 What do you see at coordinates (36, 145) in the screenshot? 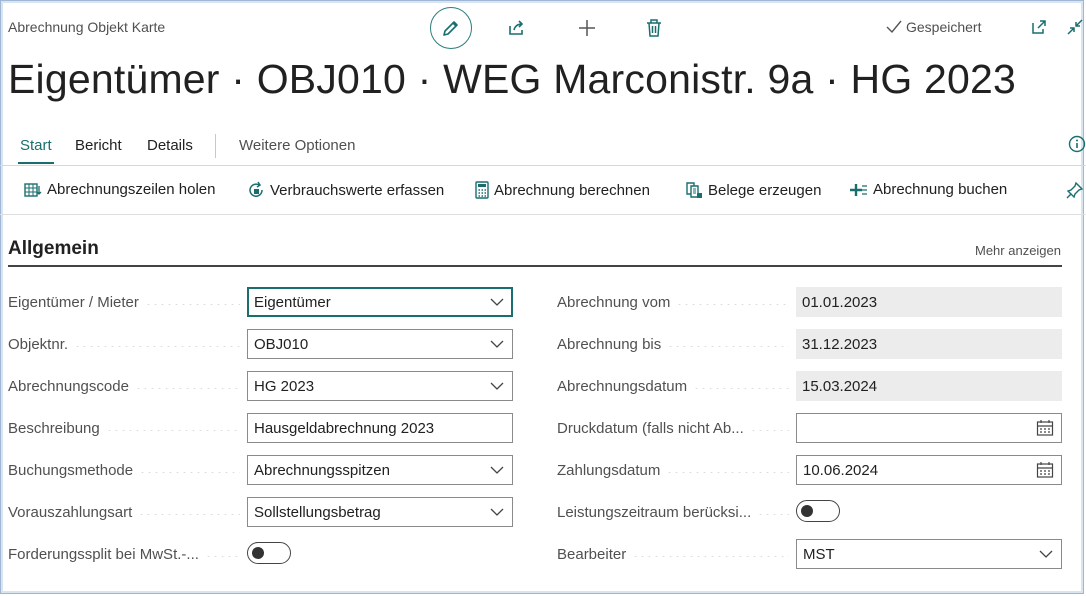
I see `tab-start: Start` at bounding box center [36, 145].